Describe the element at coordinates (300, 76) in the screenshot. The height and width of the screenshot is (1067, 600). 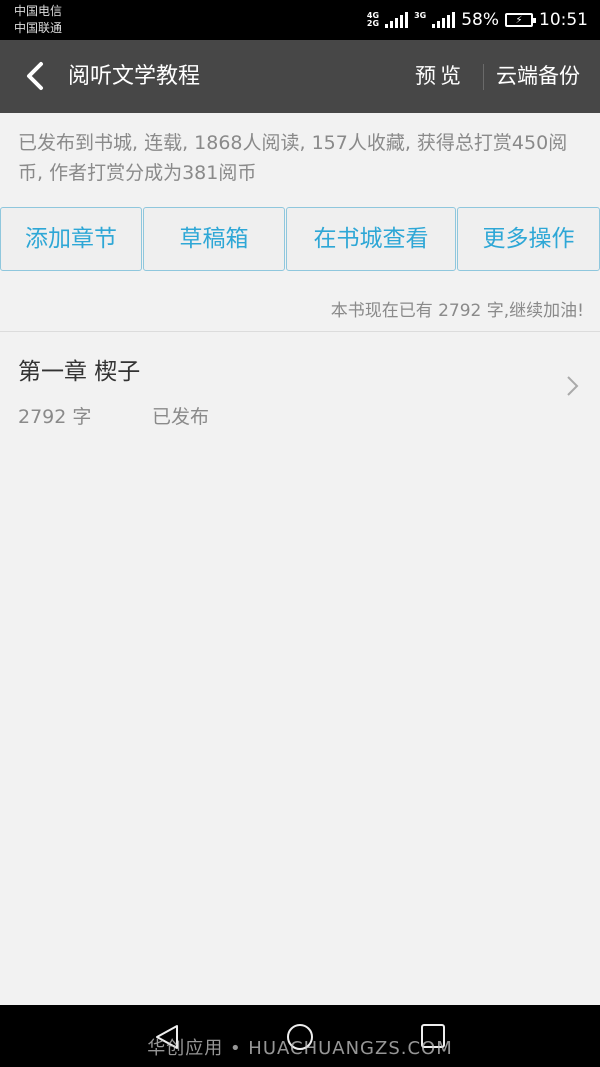
I see `app-bar: 阅听文学教程 预览 云端备份` at that location.